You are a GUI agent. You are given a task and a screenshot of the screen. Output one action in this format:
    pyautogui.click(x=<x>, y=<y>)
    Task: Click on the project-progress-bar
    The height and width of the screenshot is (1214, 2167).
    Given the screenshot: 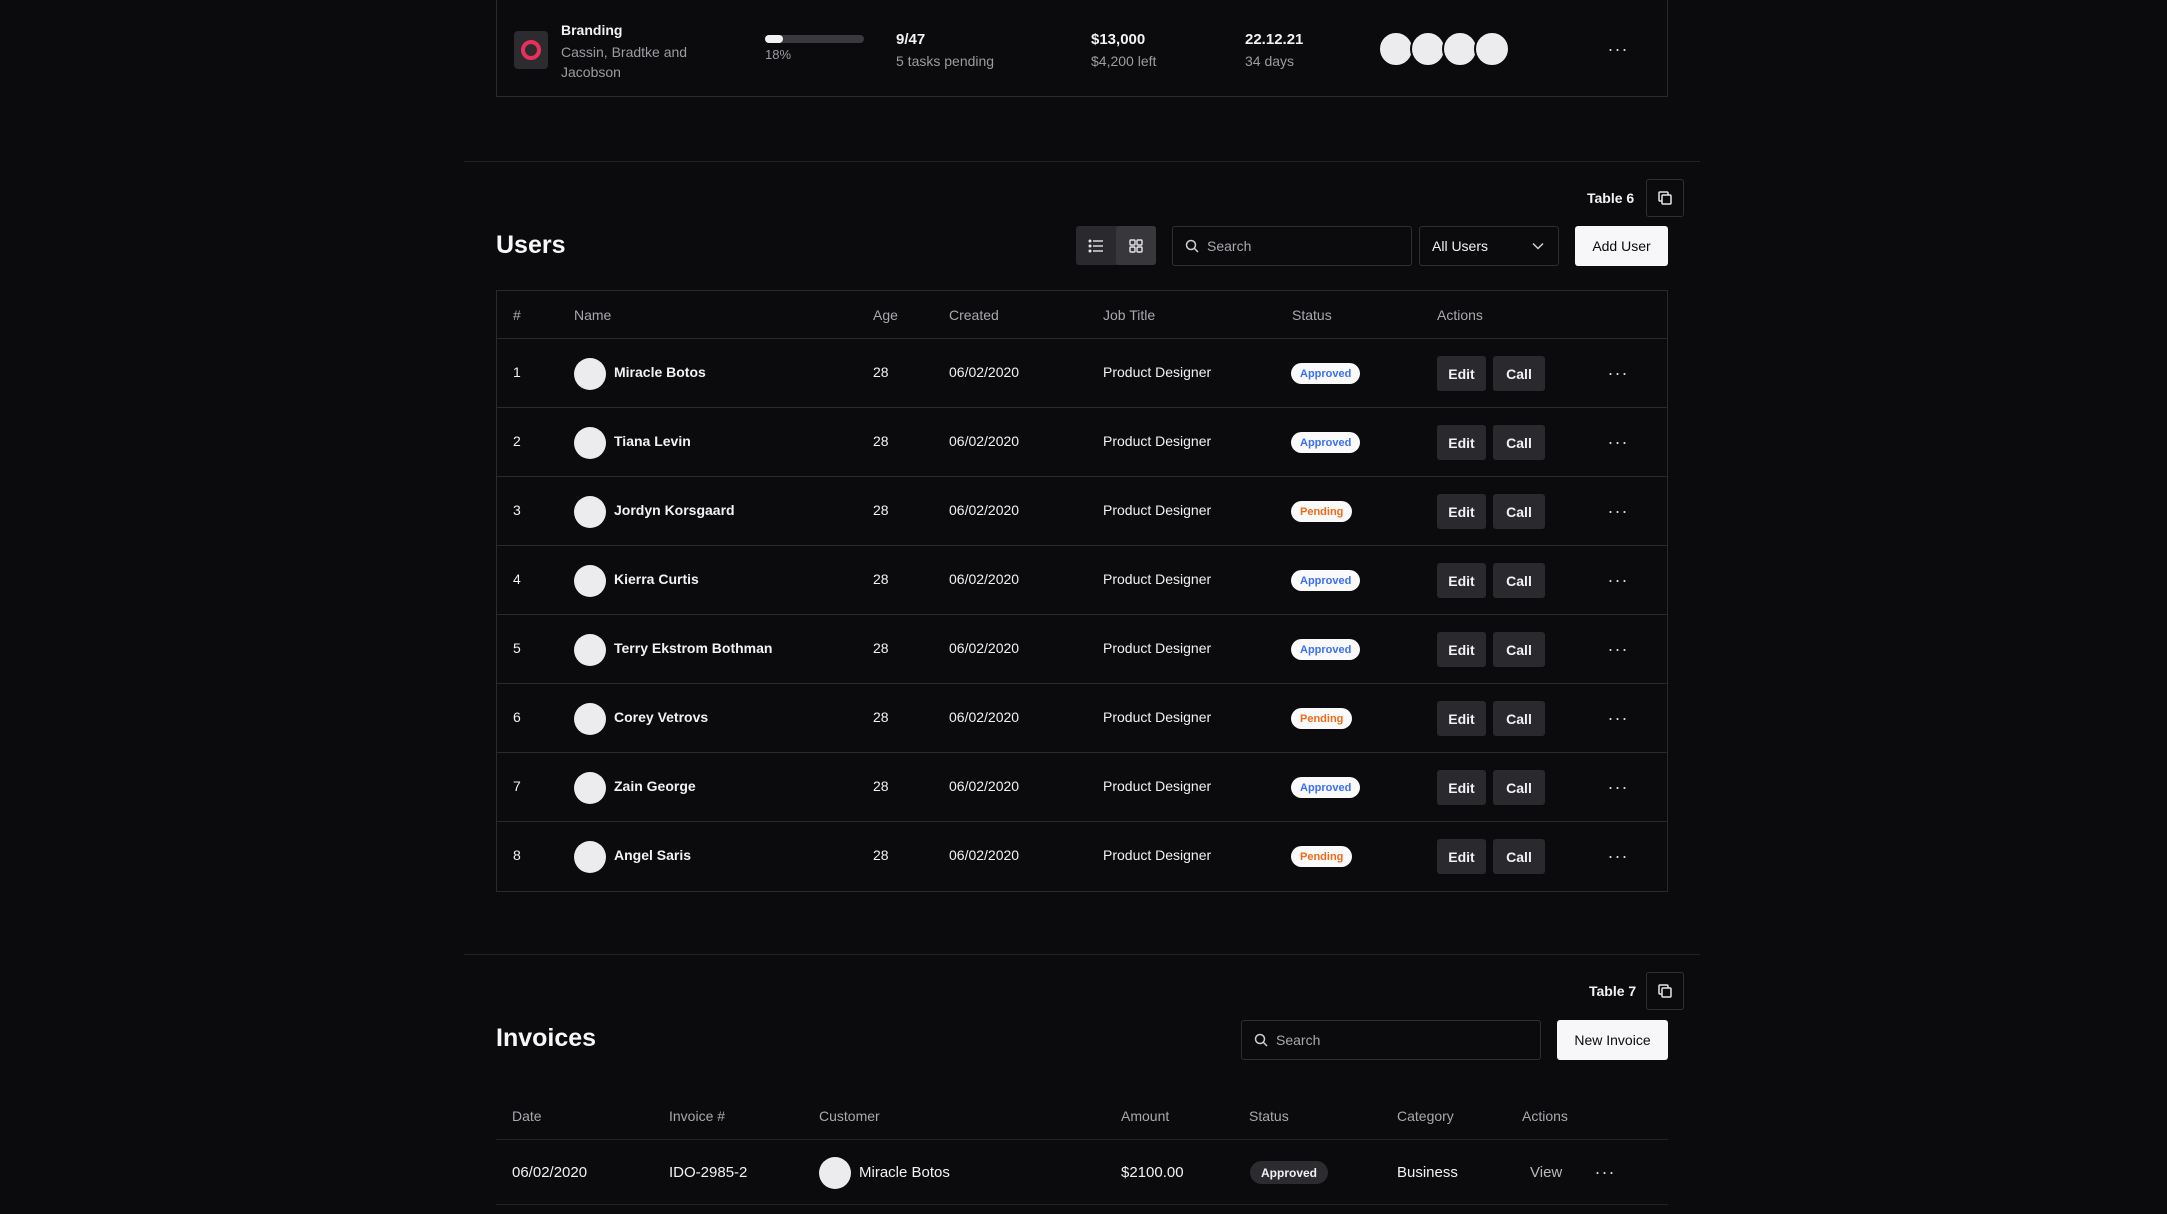 What is the action you would take?
    pyautogui.click(x=814, y=39)
    